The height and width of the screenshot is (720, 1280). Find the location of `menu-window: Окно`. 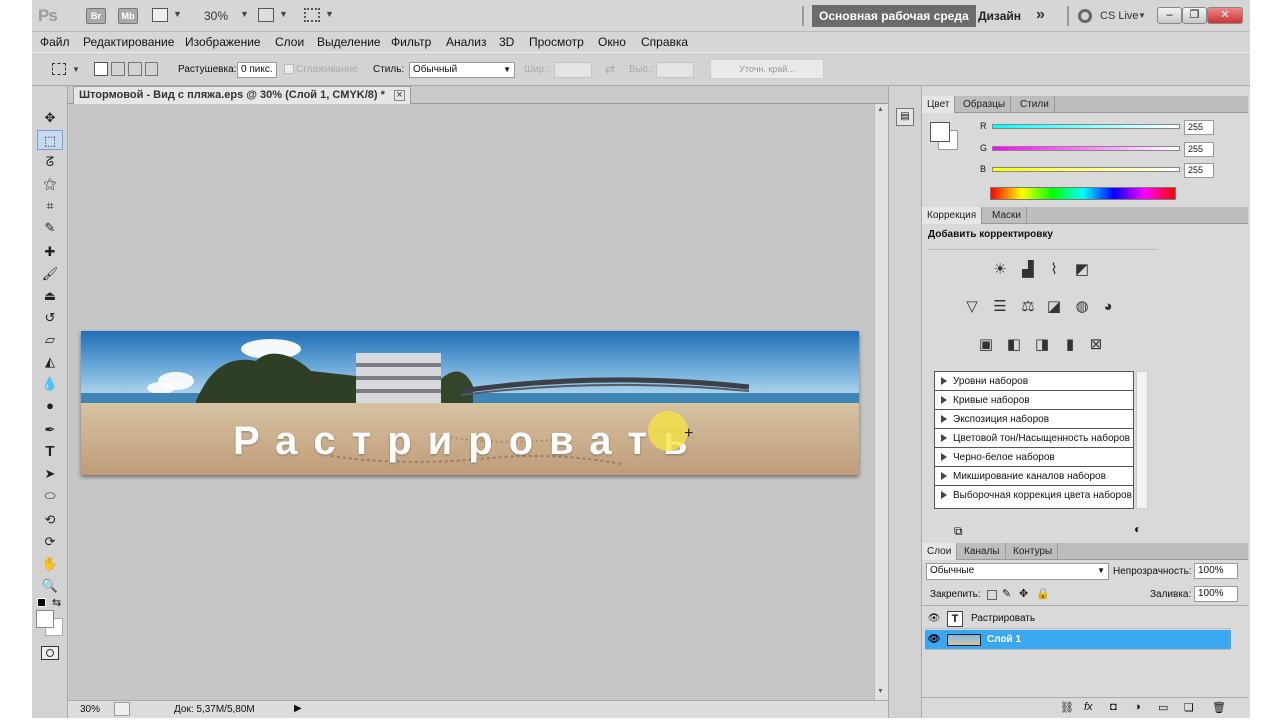

menu-window: Окно is located at coordinates (612, 42).